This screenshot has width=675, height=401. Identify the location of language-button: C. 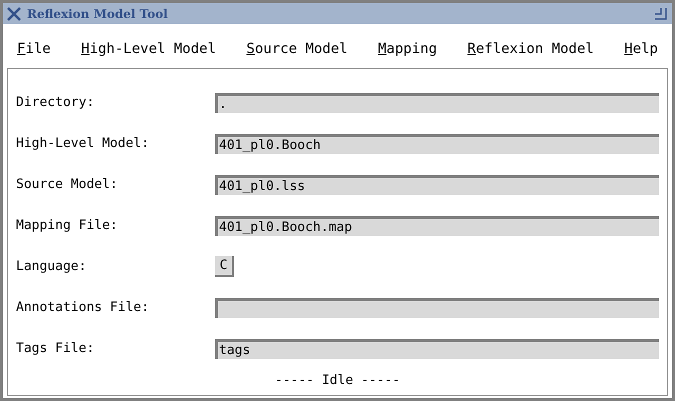
(224, 266).